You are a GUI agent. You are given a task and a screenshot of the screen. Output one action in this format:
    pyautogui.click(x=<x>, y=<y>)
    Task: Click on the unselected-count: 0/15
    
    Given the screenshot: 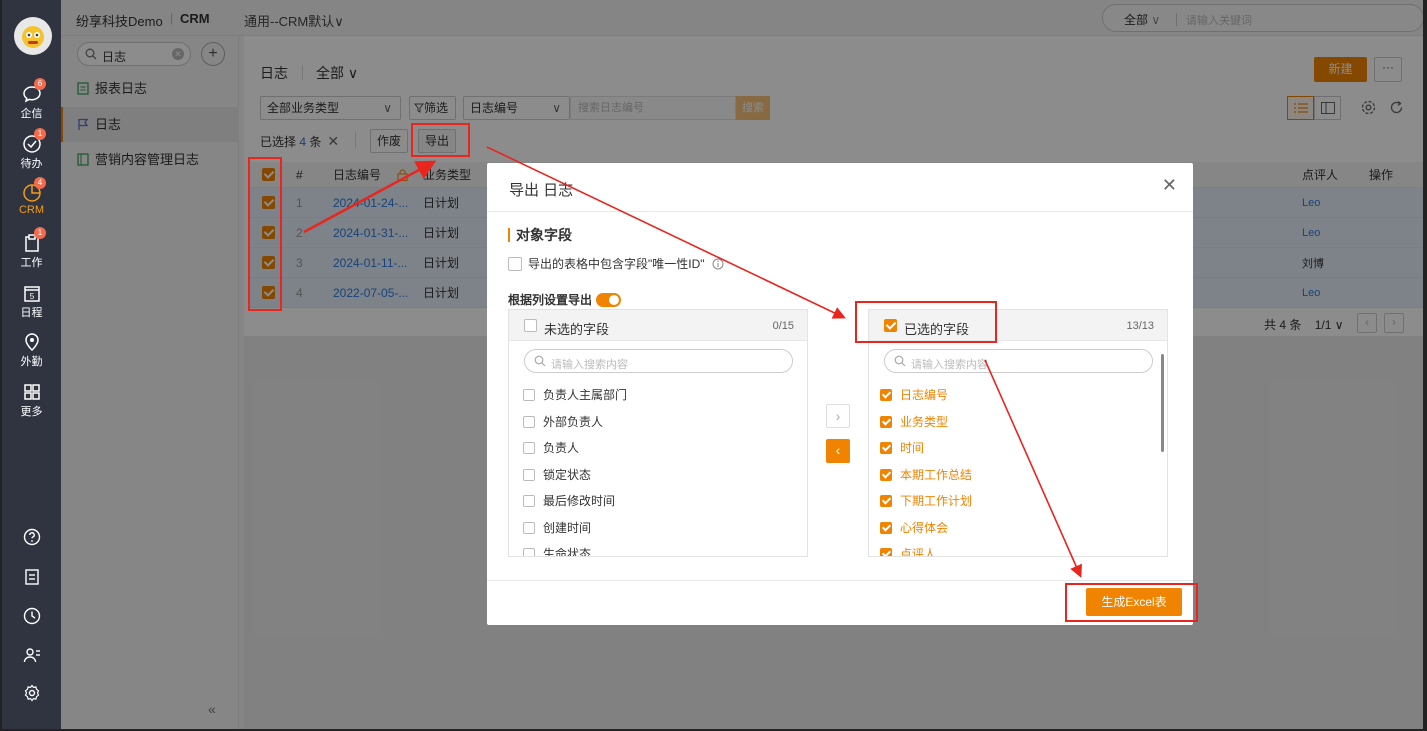 What is the action you would take?
    pyautogui.click(x=783, y=326)
    